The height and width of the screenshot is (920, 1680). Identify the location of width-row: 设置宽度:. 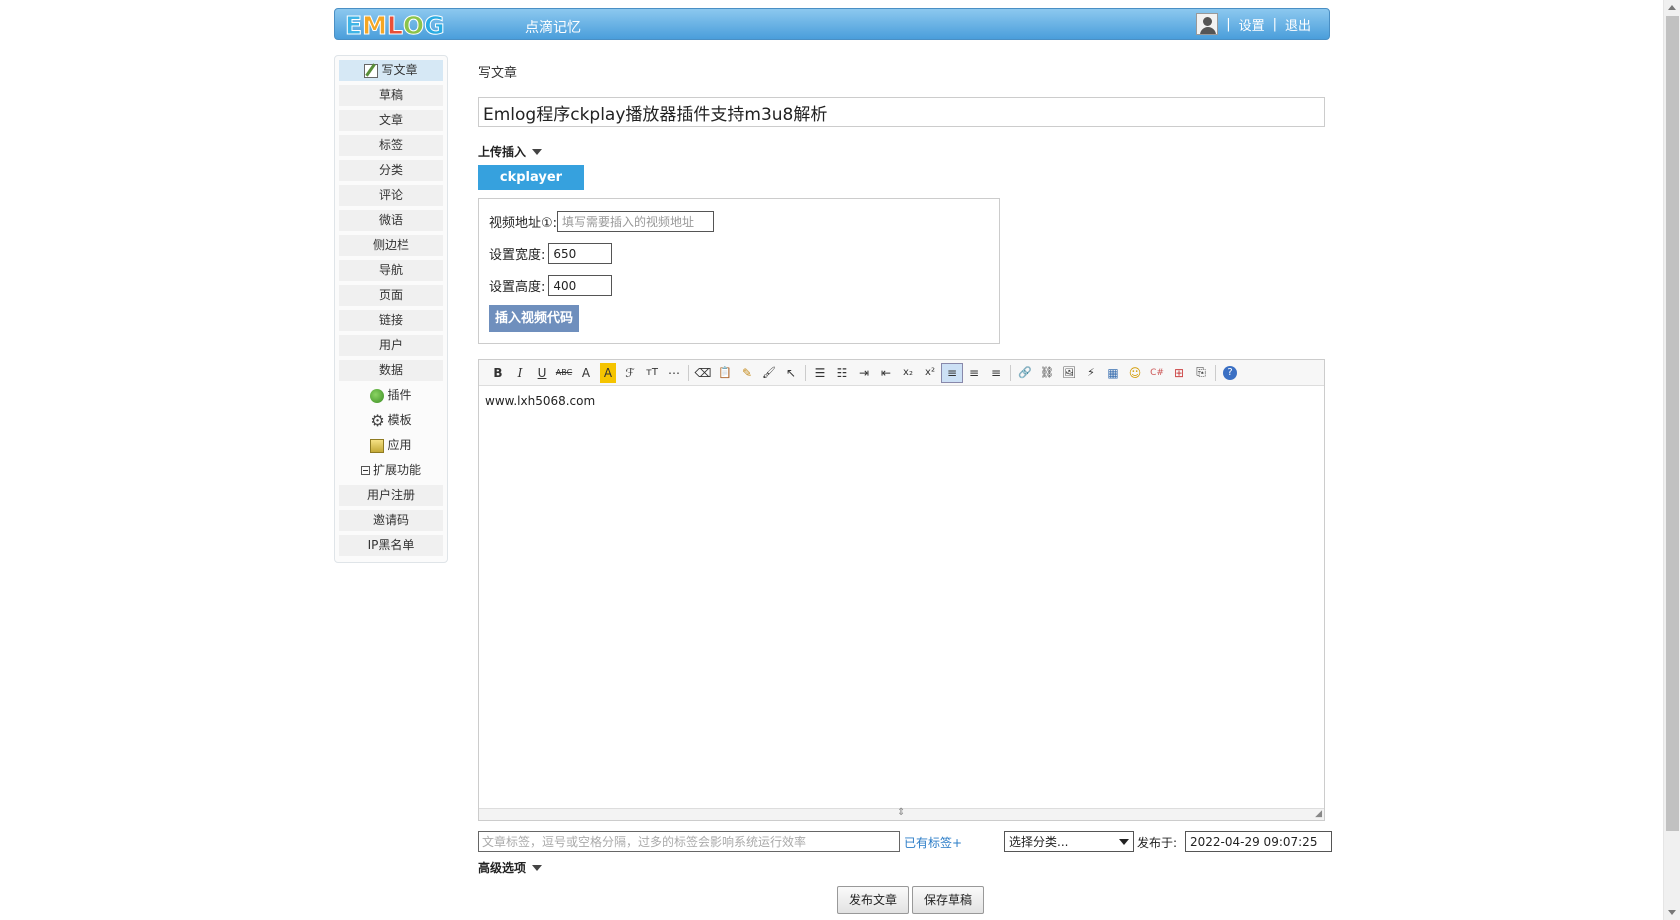
(551, 253).